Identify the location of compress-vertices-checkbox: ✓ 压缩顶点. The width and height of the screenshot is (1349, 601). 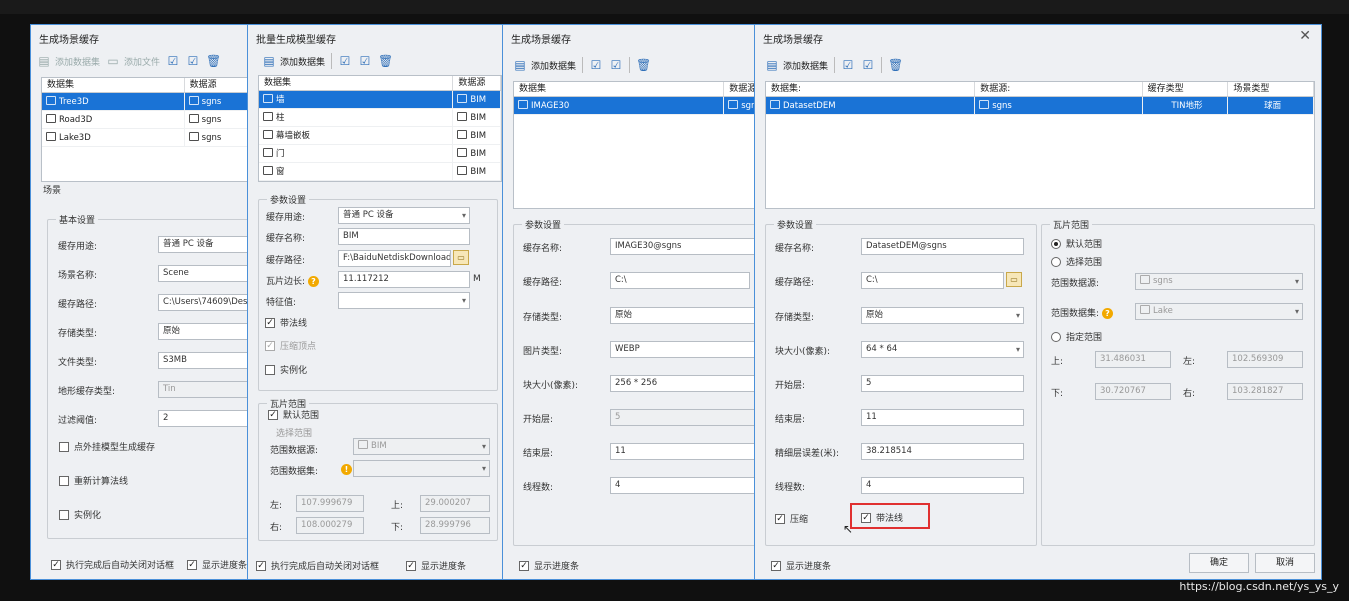
(290, 345).